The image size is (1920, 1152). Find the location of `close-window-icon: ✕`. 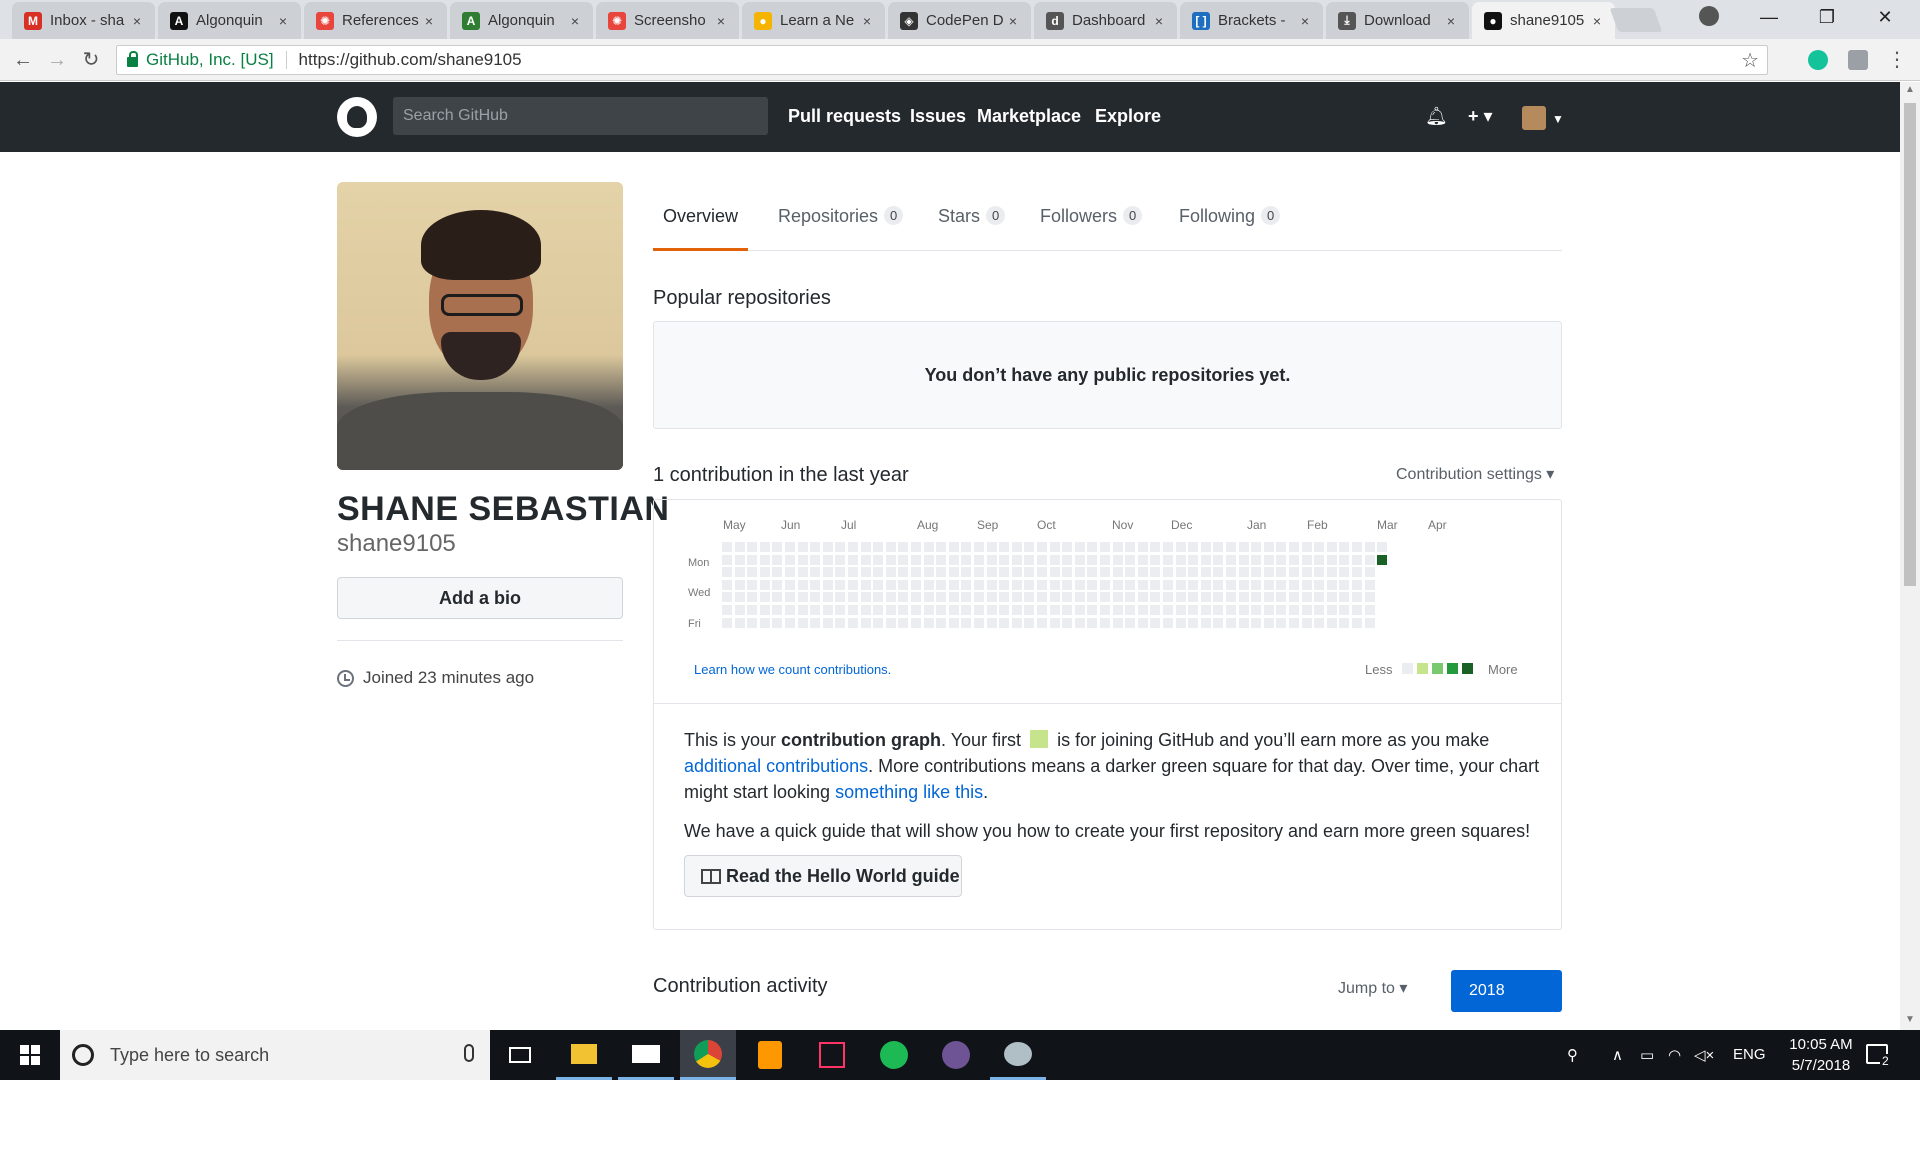

close-window-icon: ✕ is located at coordinates (1885, 17).